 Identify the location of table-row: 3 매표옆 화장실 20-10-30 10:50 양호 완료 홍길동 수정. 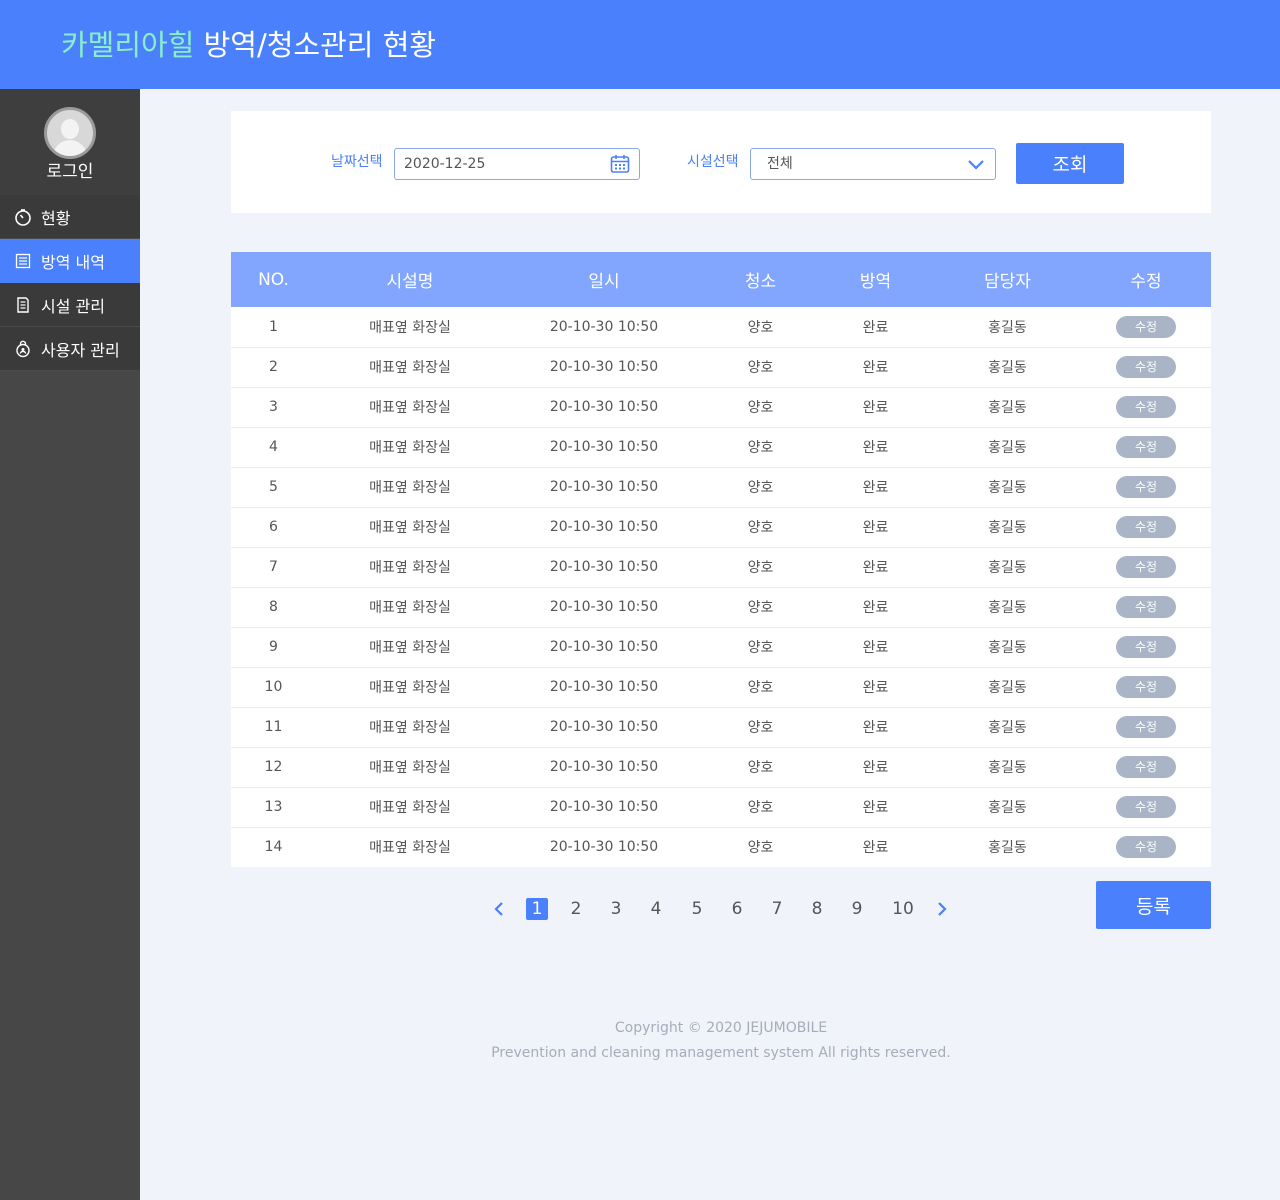
(721, 407).